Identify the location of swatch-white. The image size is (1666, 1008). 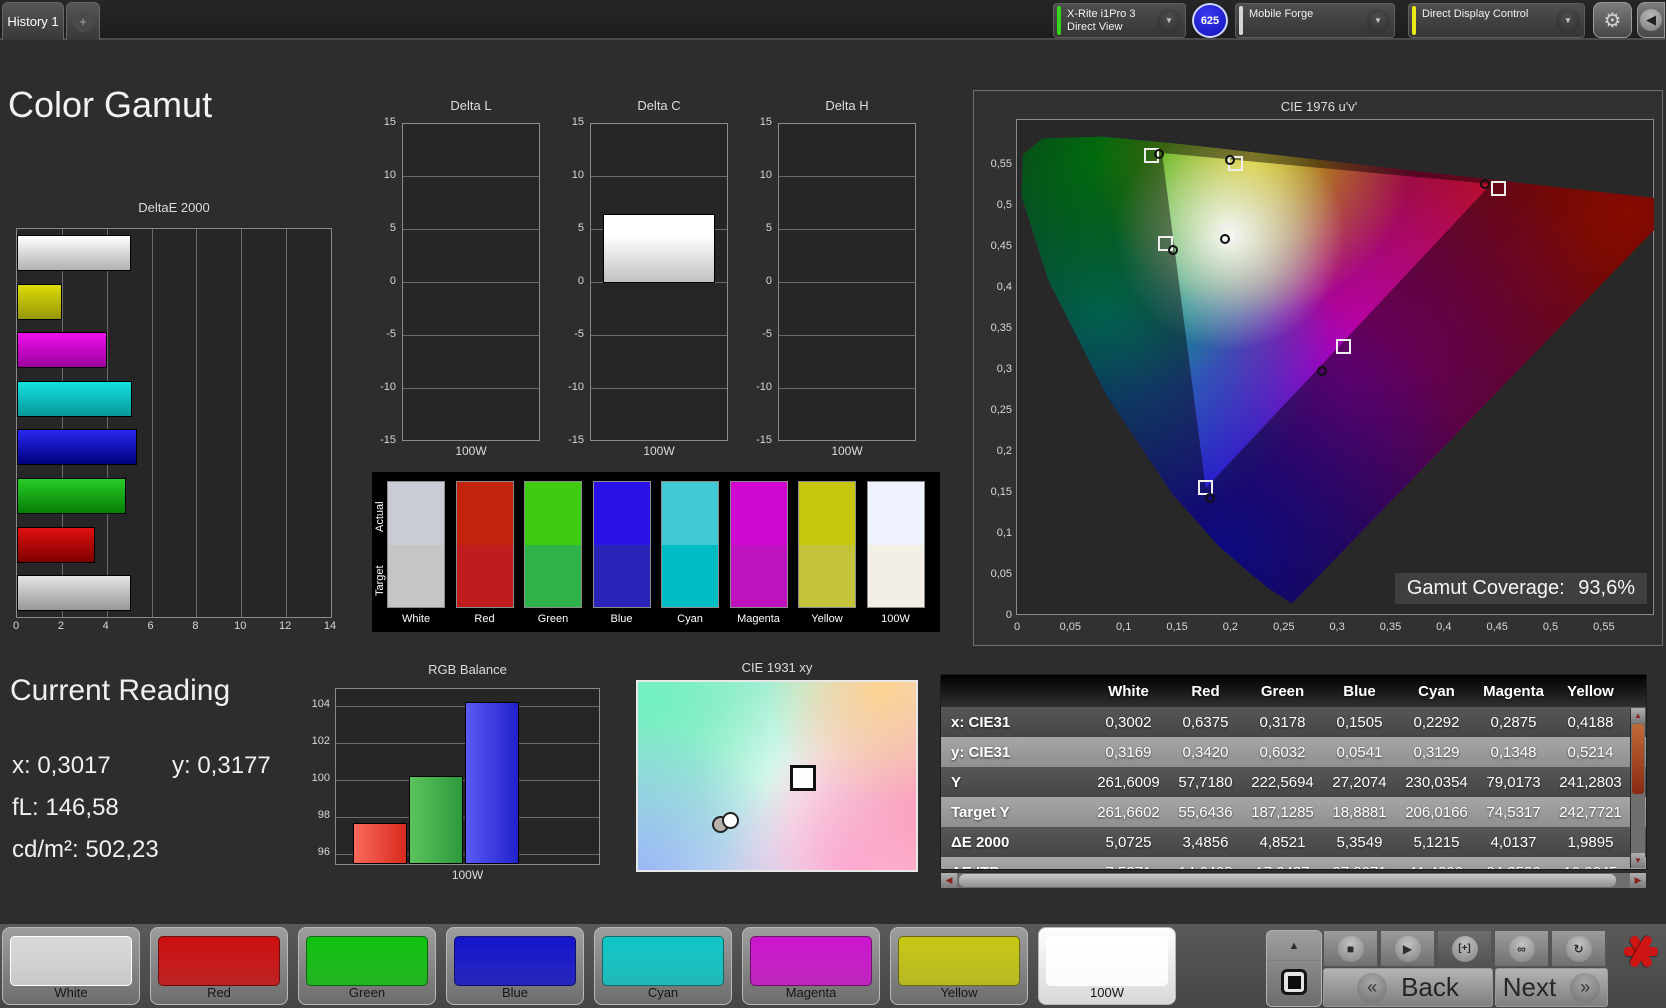
(416, 544).